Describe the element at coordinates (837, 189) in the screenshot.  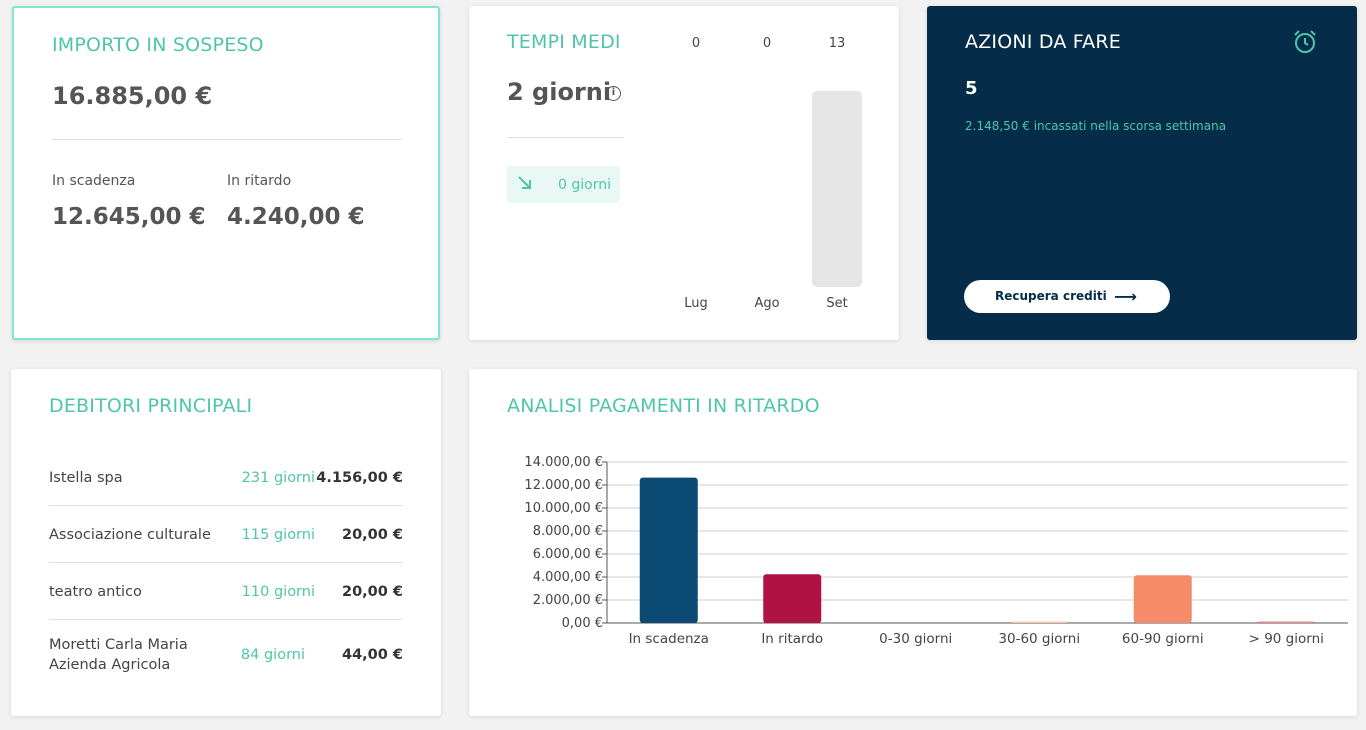
I see `mini-bar` at that location.